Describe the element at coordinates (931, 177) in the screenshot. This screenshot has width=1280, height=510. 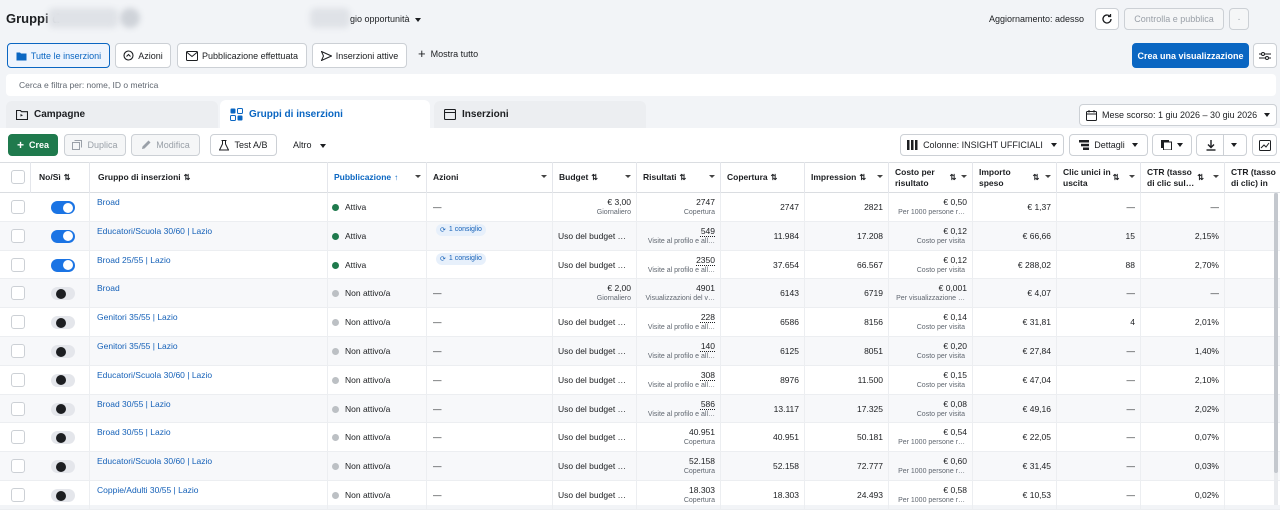
I see `header-cost-per-result: Costo per risultato ⇅` at that location.